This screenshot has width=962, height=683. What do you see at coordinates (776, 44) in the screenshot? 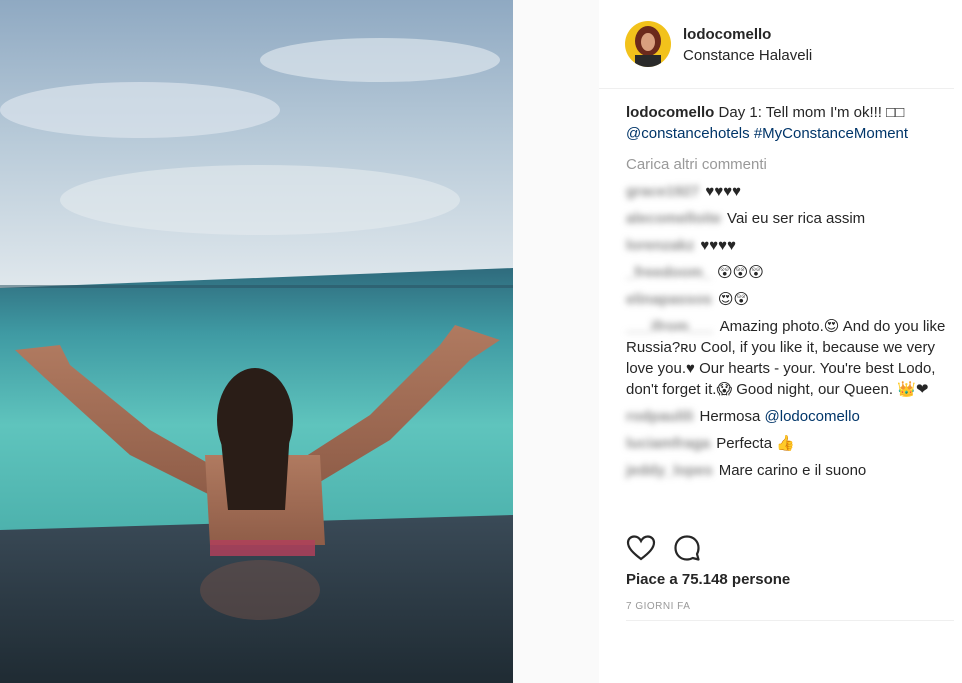
I see `post-header: lodocomello Constance Halaveli` at bounding box center [776, 44].